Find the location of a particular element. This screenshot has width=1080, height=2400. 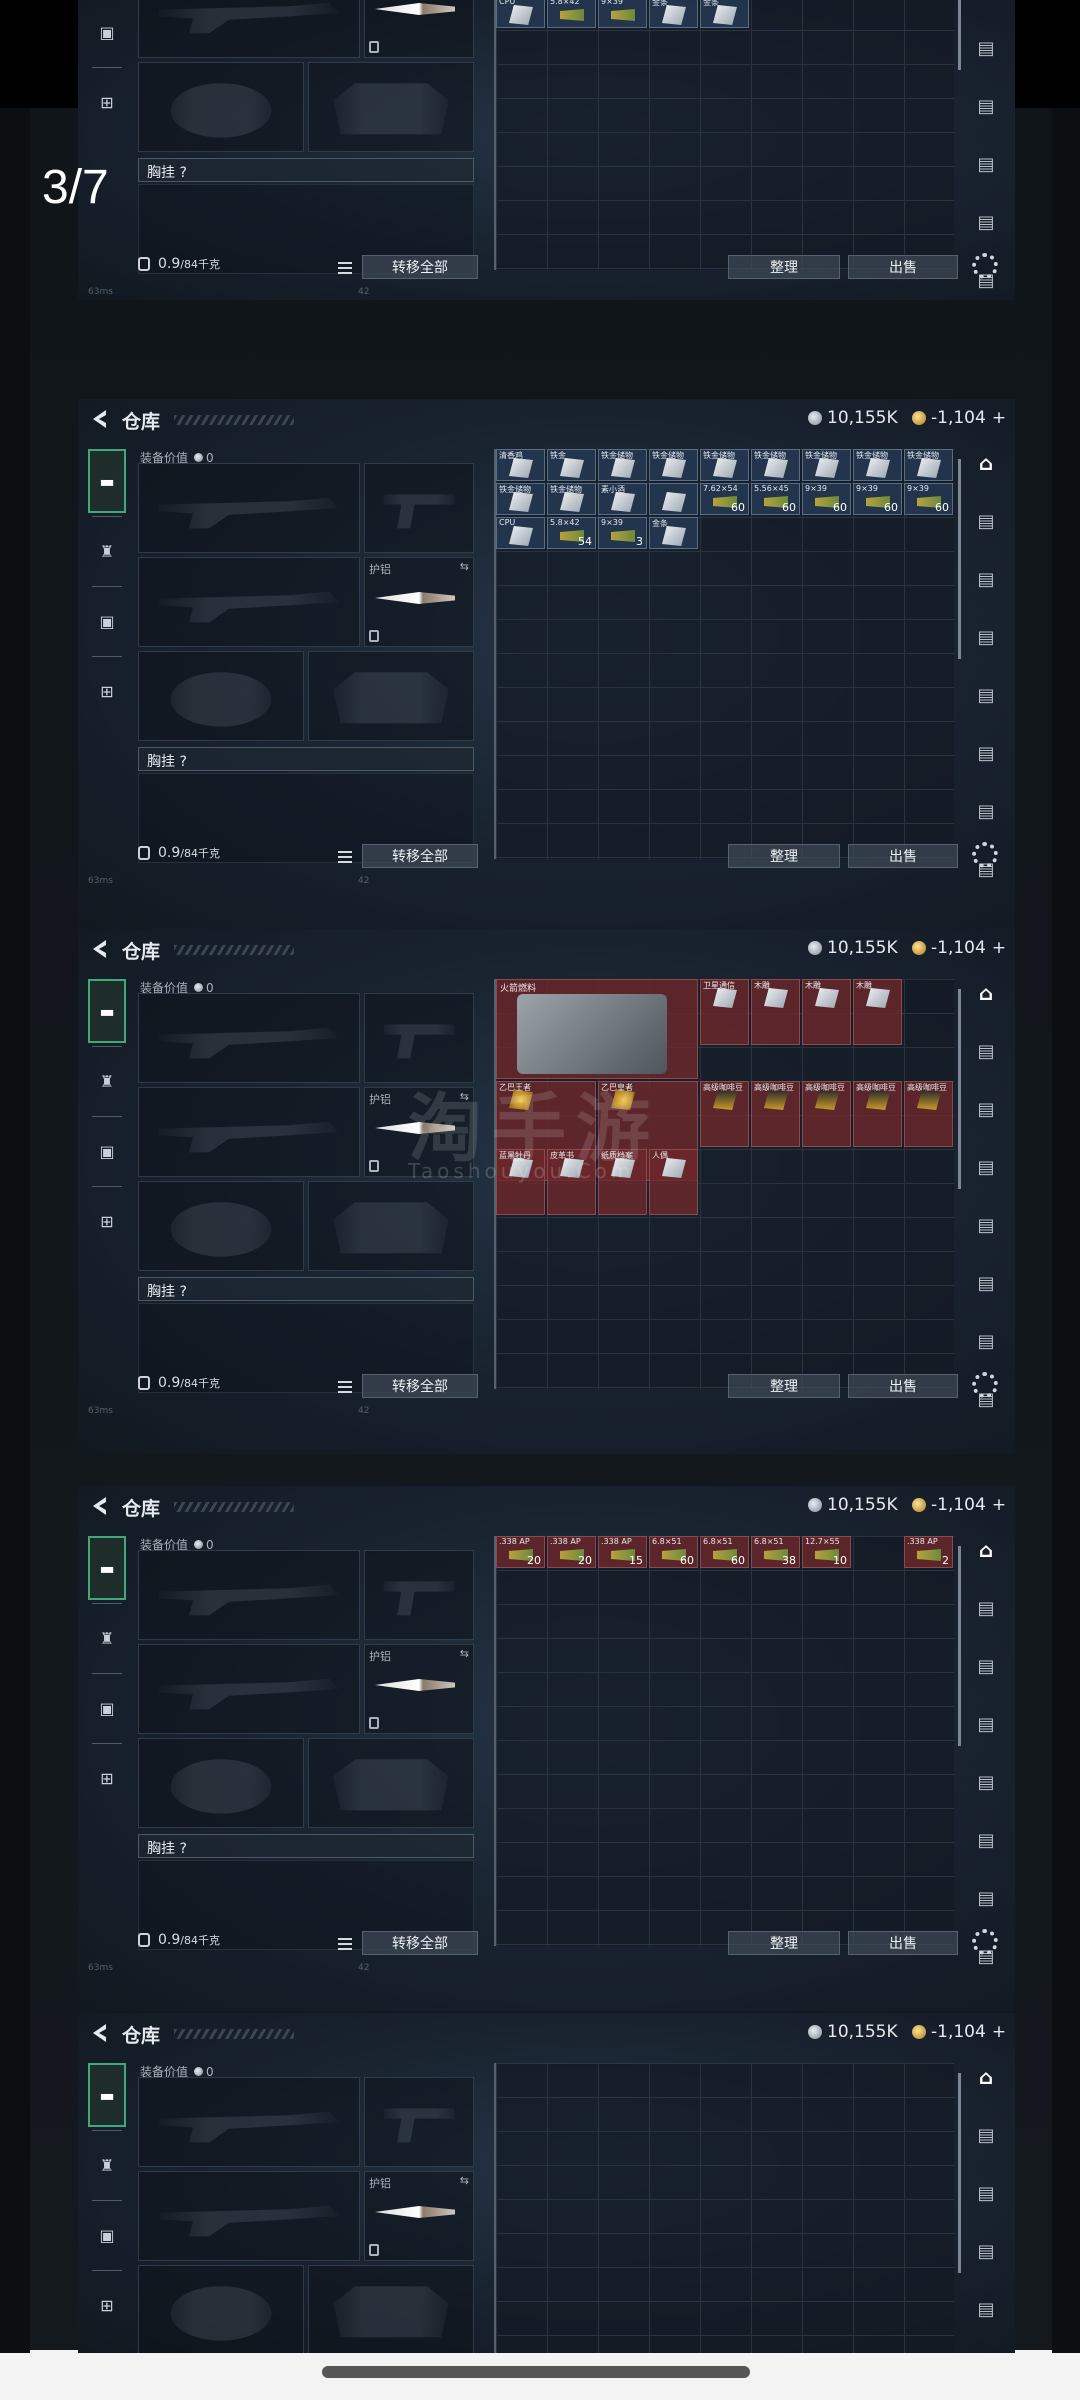

inventory-item: 5.8×42 54 is located at coordinates (571, 533).